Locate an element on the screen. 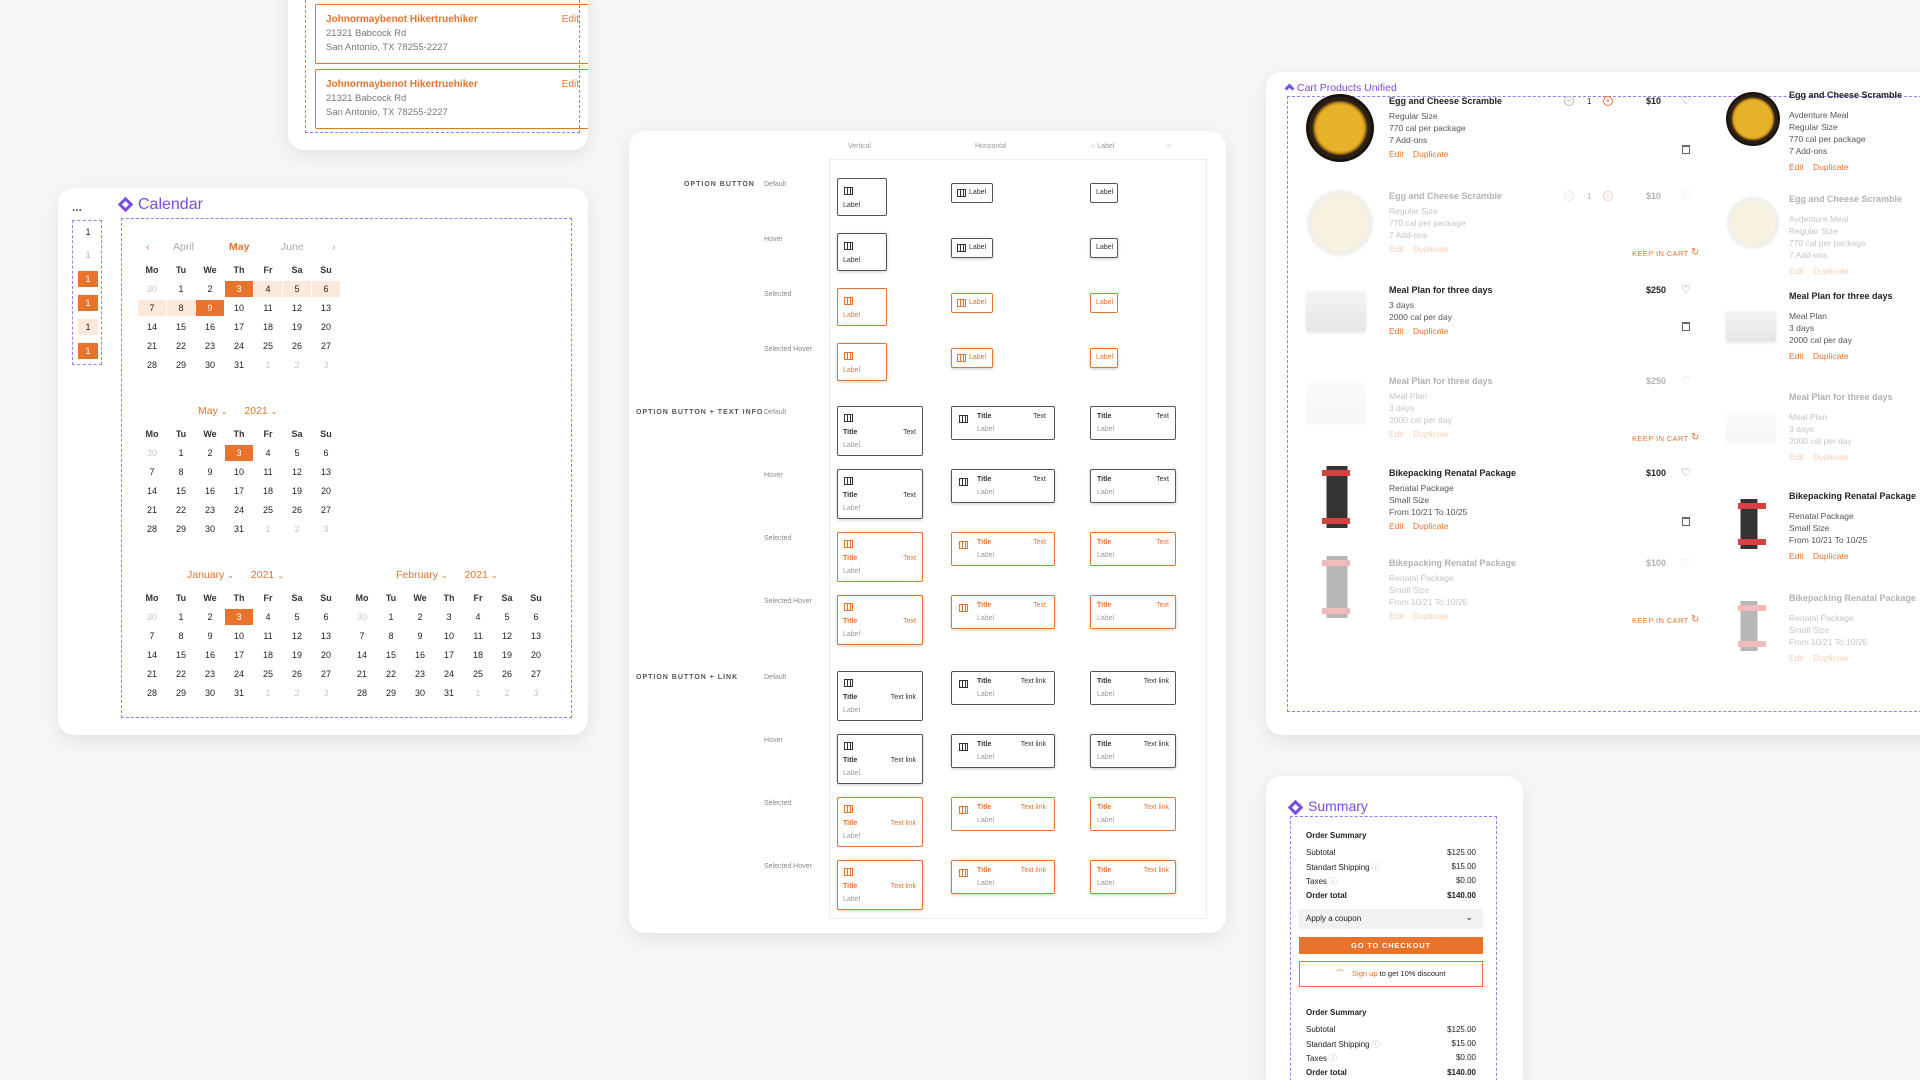 The image size is (1920, 1080). option-button-label: Title Text Label is located at coordinates (1133, 486).